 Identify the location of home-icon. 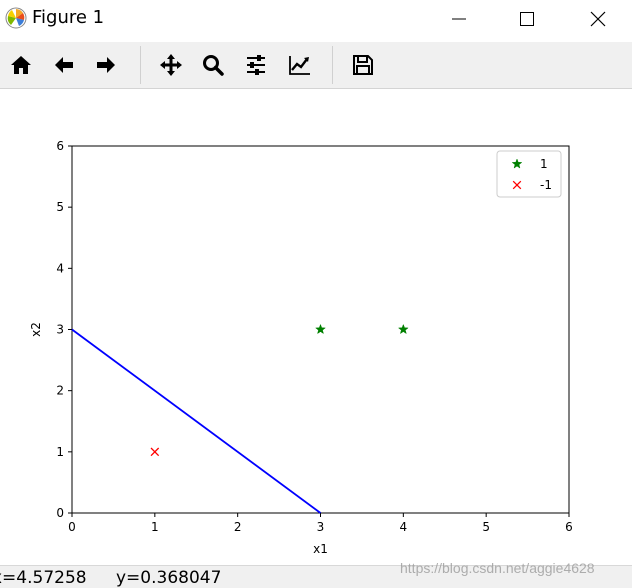
(21, 65).